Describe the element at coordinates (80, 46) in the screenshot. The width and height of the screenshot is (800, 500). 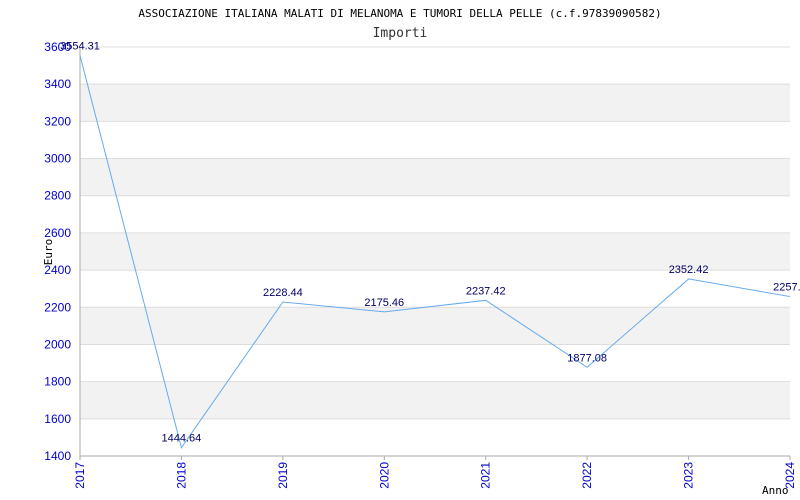
I see `data-label: 3554.31` at that location.